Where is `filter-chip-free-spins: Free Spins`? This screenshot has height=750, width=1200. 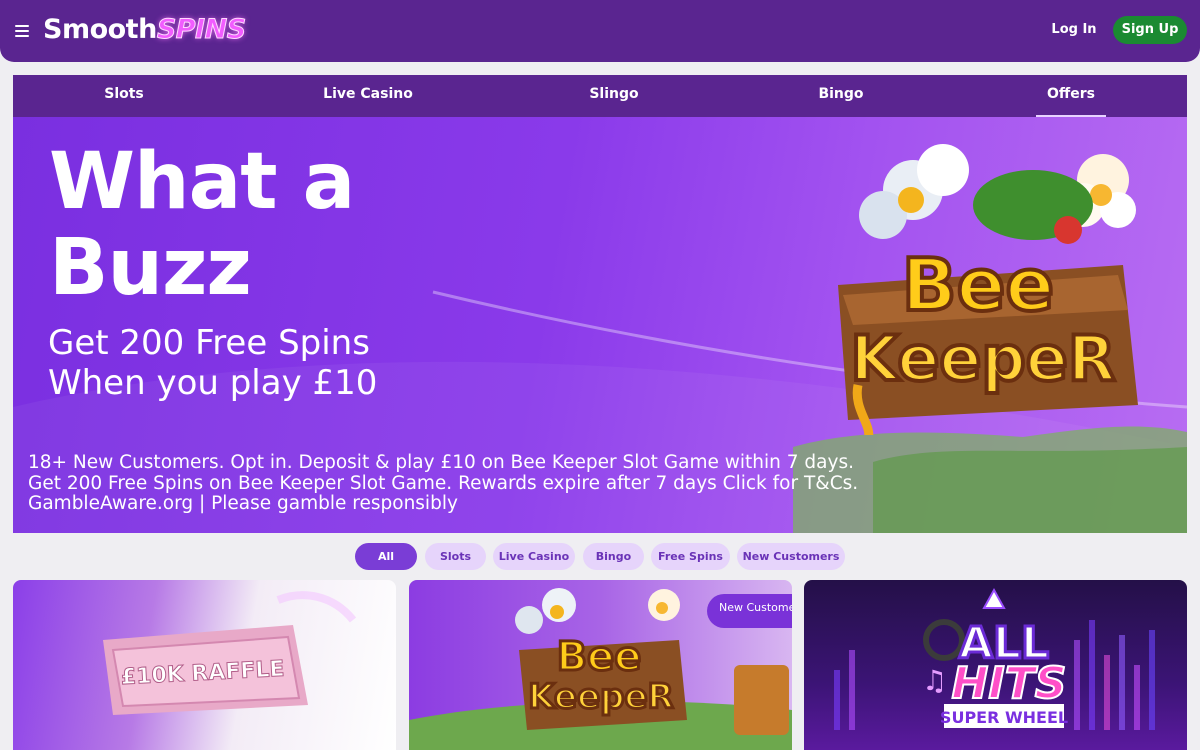 filter-chip-free-spins: Free Spins is located at coordinates (690, 556).